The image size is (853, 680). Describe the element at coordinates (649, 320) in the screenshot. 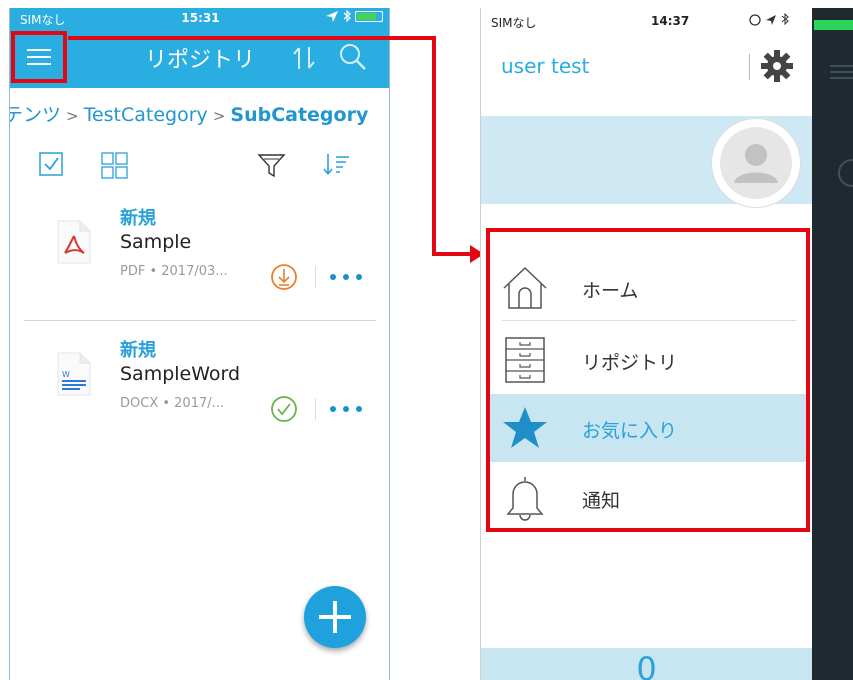

I see `menu-divider` at that location.